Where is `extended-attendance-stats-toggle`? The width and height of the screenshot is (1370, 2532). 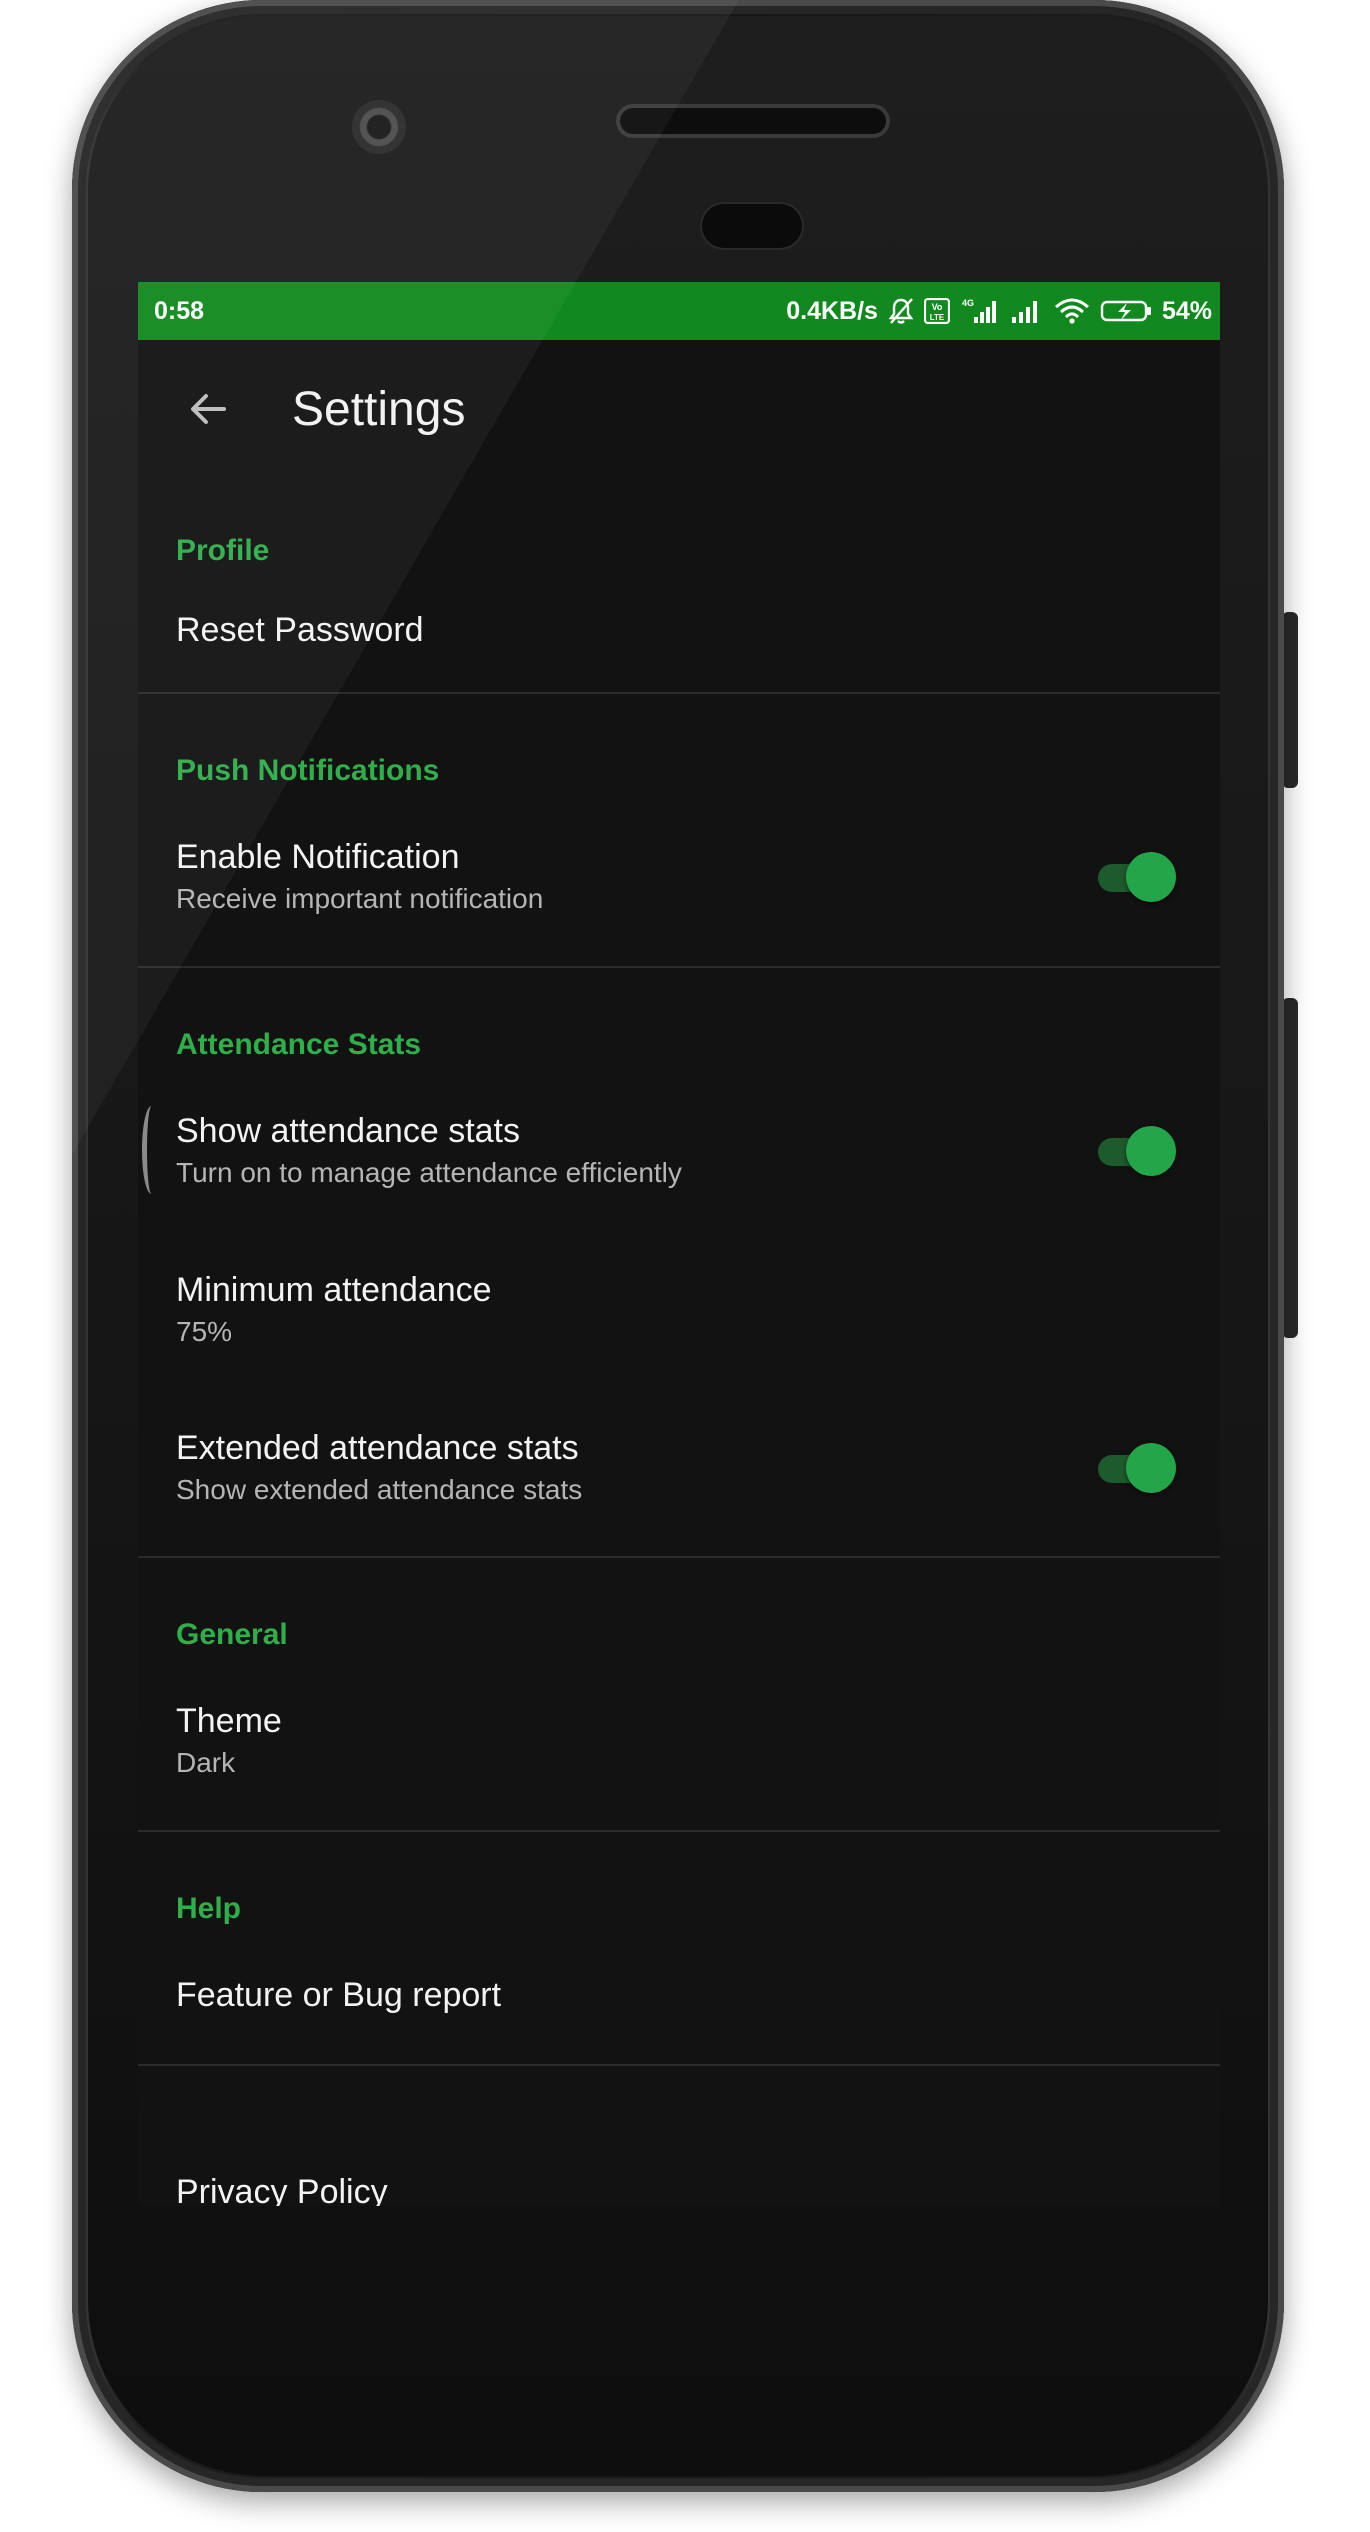
extended-attendance-stats-toggle is located at coordinates (1136, 1468).